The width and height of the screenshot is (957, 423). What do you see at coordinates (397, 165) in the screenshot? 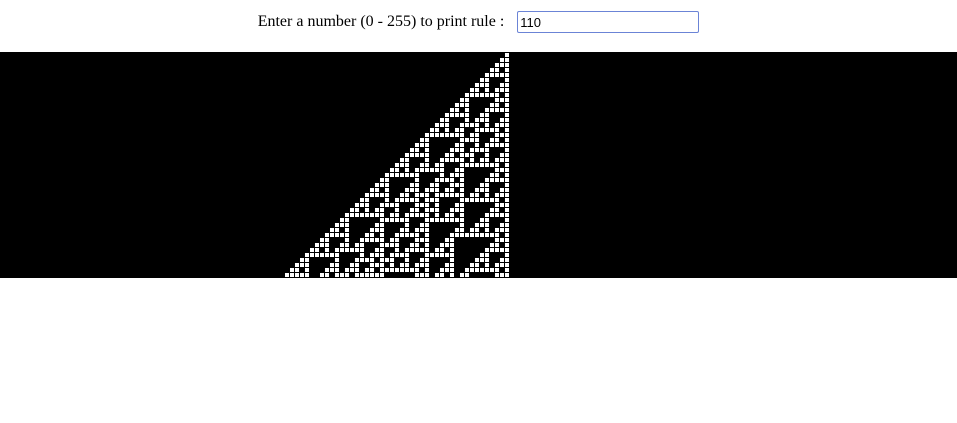
I see `automaton-canvas` at bounding box center [397, 165].